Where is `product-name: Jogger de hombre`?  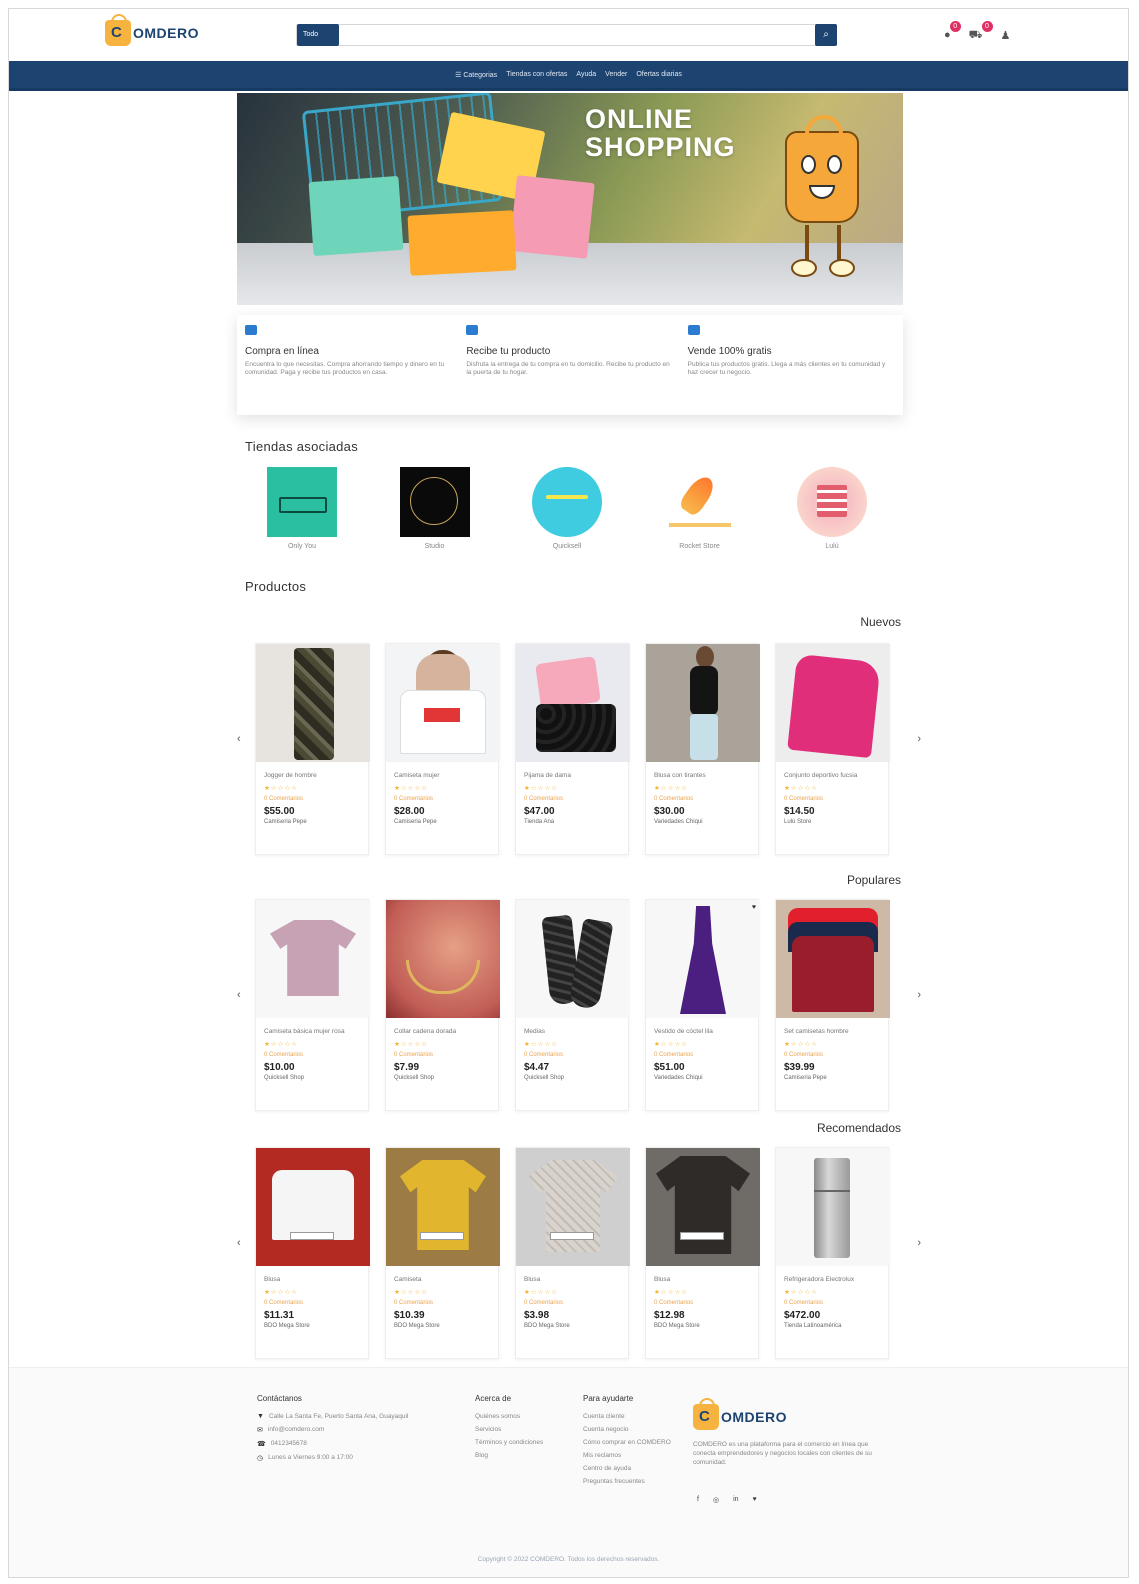
product-name: Jogger de hombre is located at coordinates (290, 775).